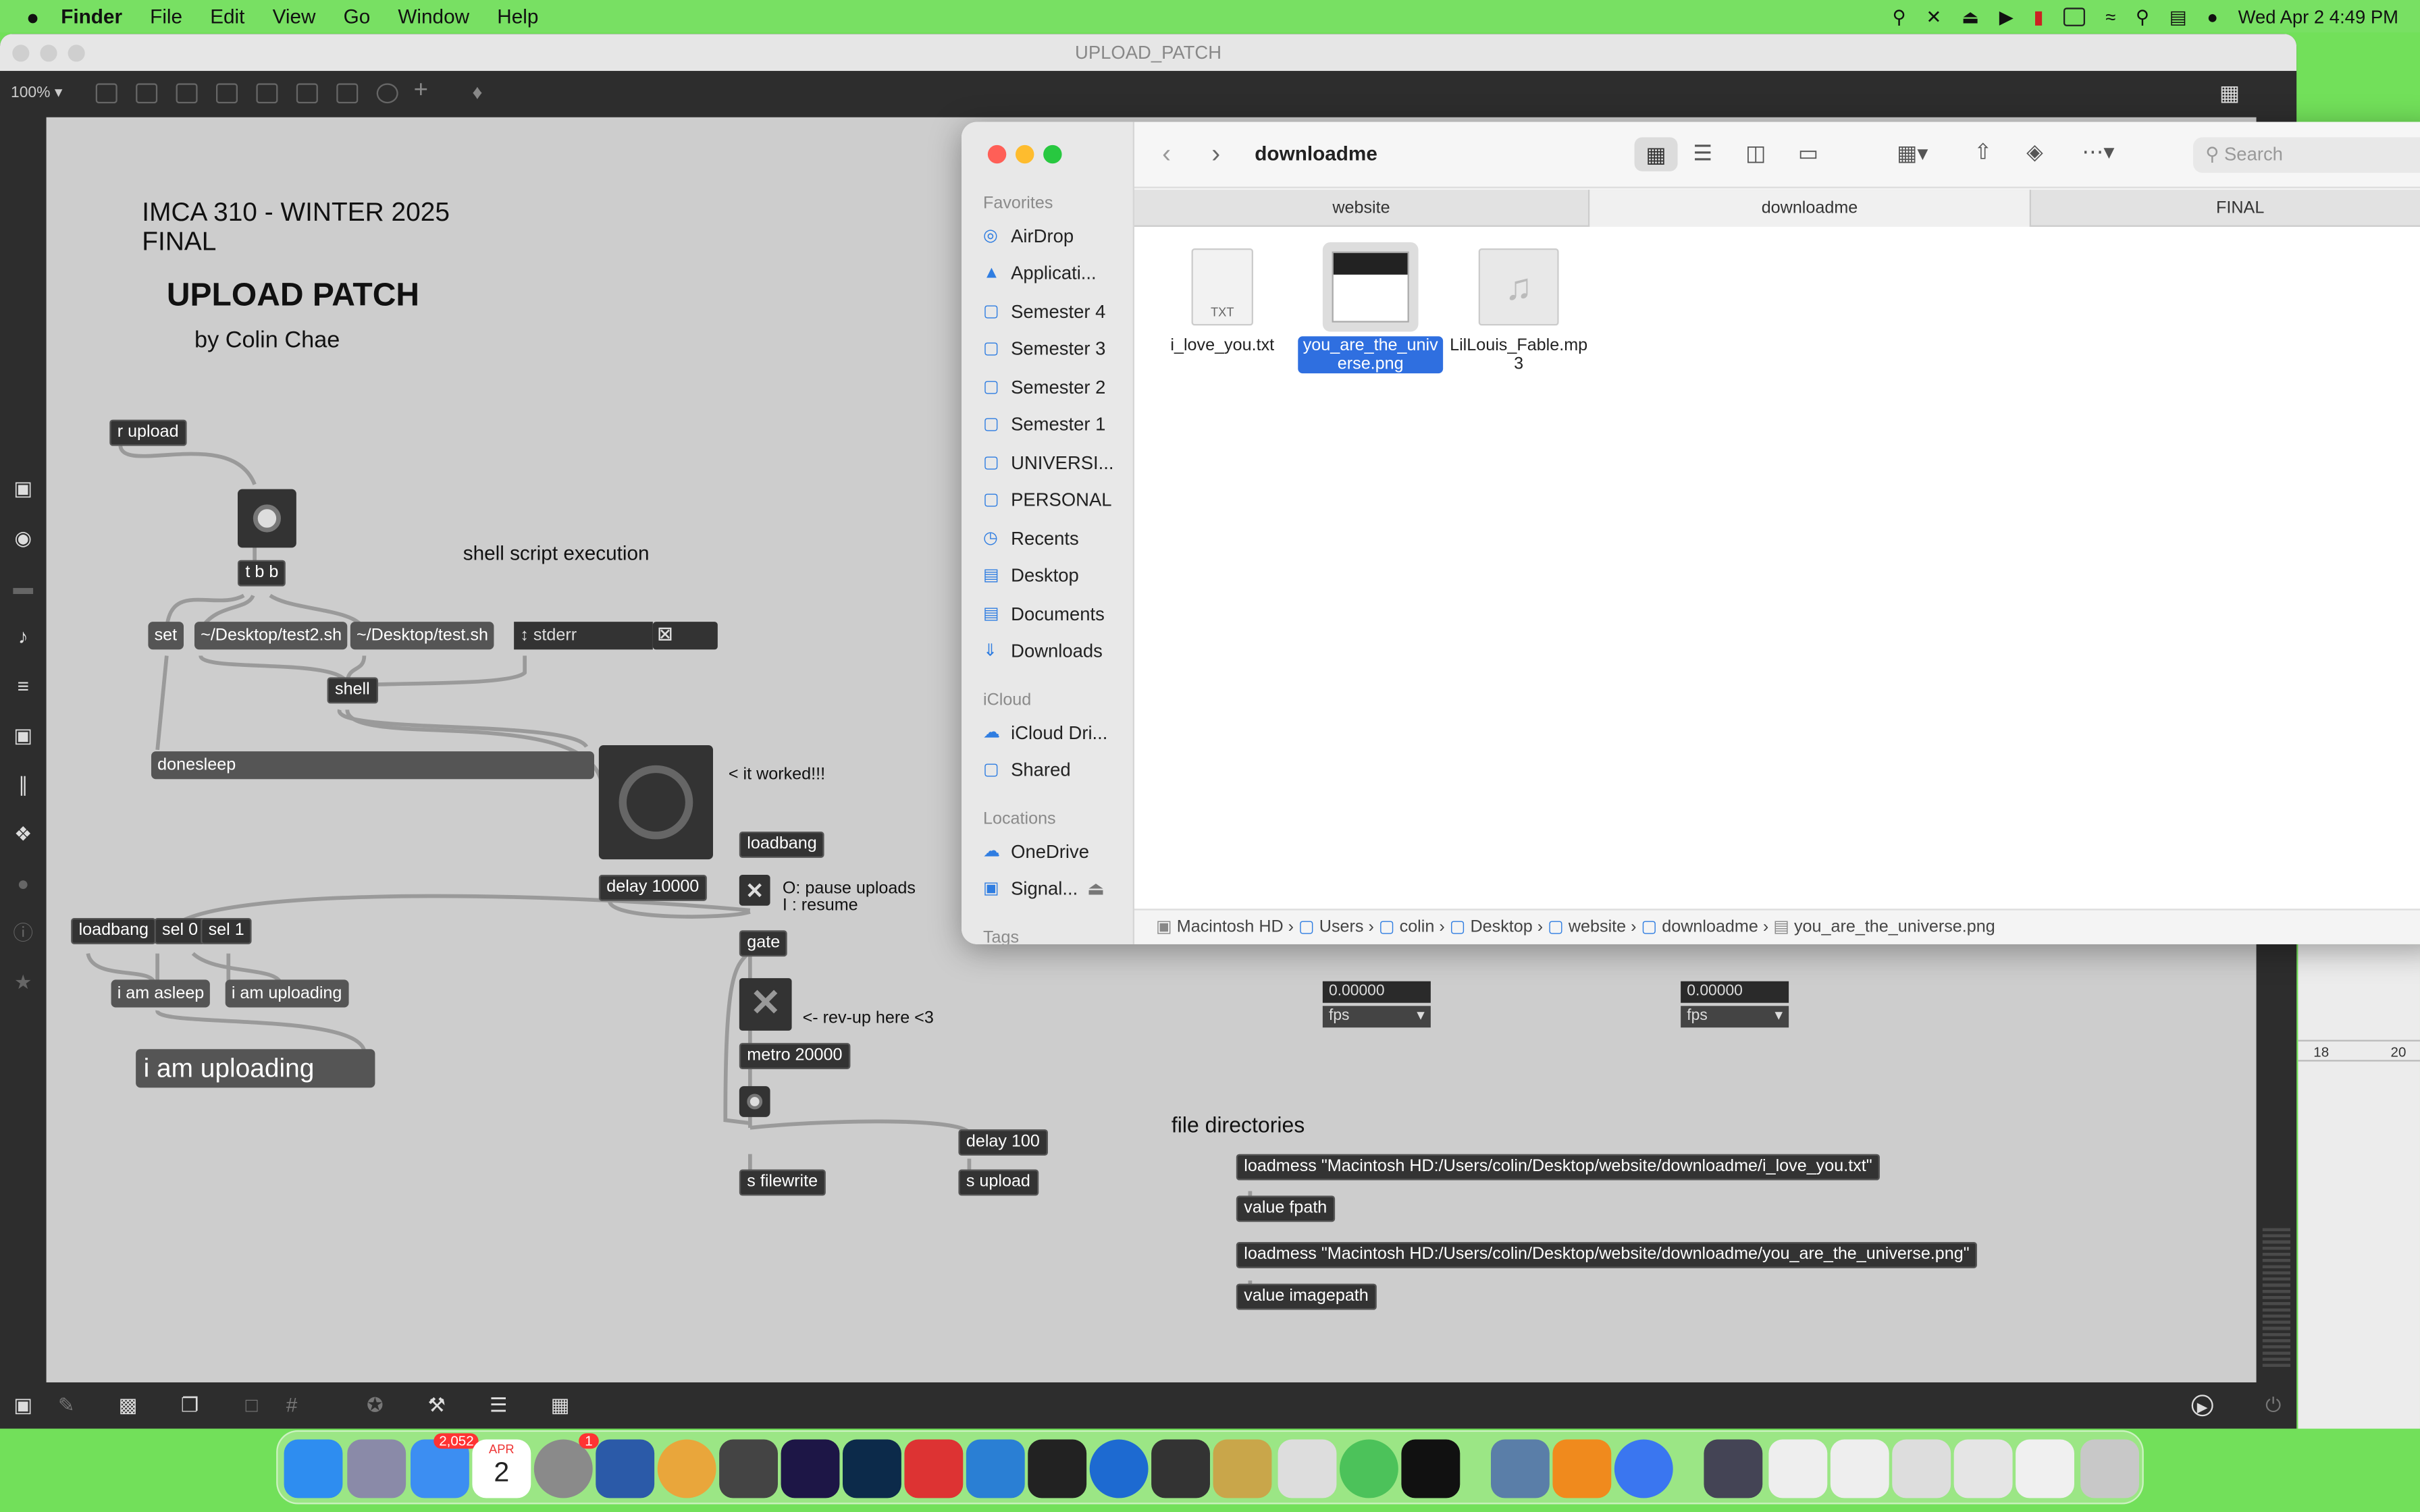 Image resolution: width=2420 pixels, height=1512 pixels. What do you see at coordinates (1894, 927) in the screenshot?
I see `path-item: you_are_the_universe.png` at bounding box center [1894, 927].